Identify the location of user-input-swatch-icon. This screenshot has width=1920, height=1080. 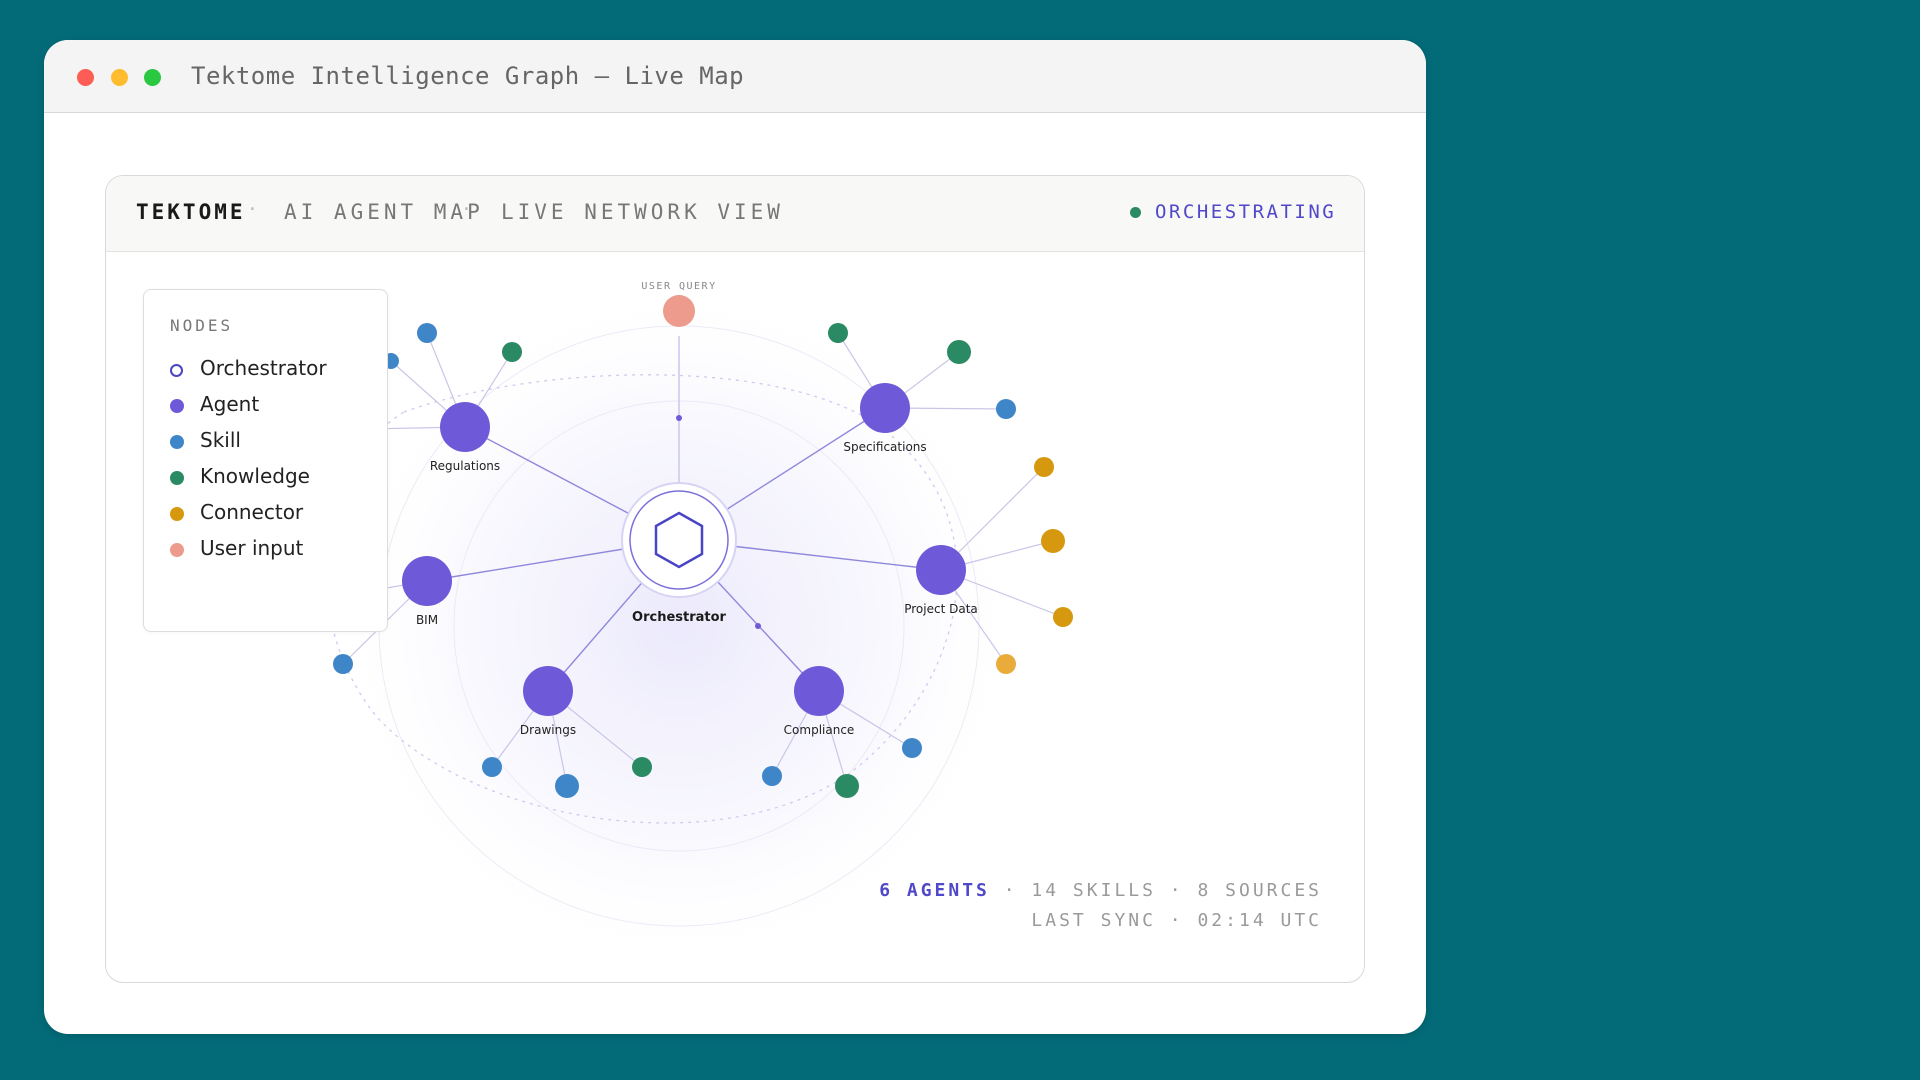
(177, 550).